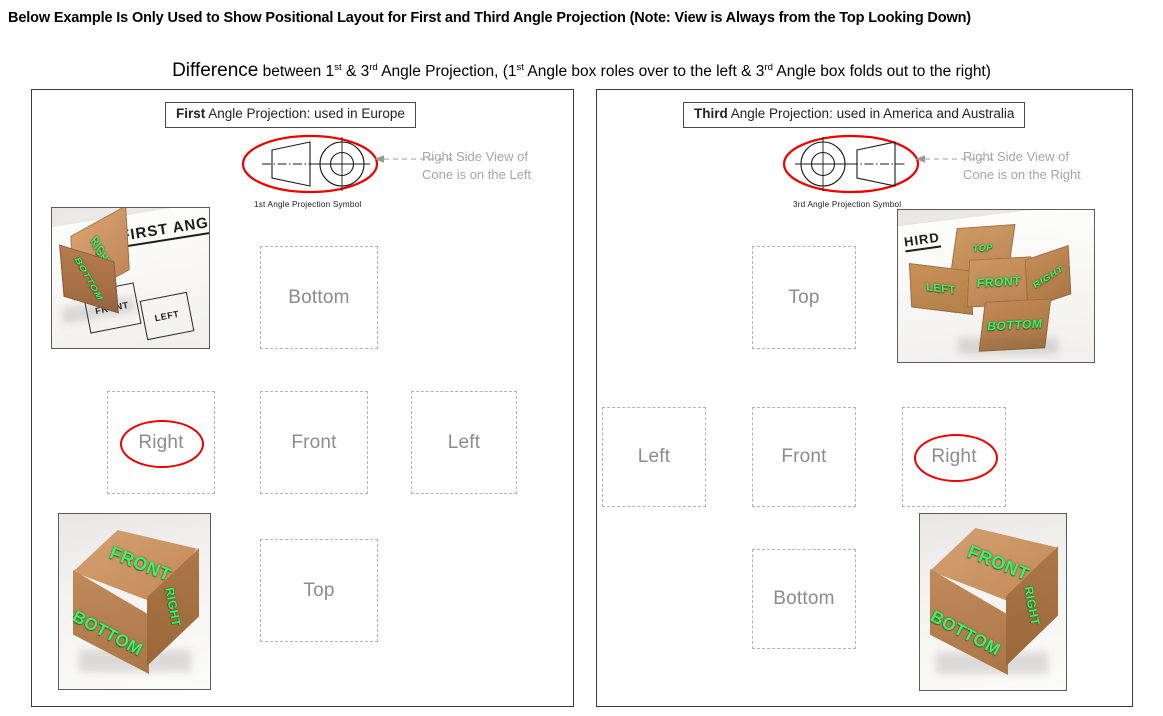  I want to click on subtitle-sup-3rd-b: rd, so click(768, 67).